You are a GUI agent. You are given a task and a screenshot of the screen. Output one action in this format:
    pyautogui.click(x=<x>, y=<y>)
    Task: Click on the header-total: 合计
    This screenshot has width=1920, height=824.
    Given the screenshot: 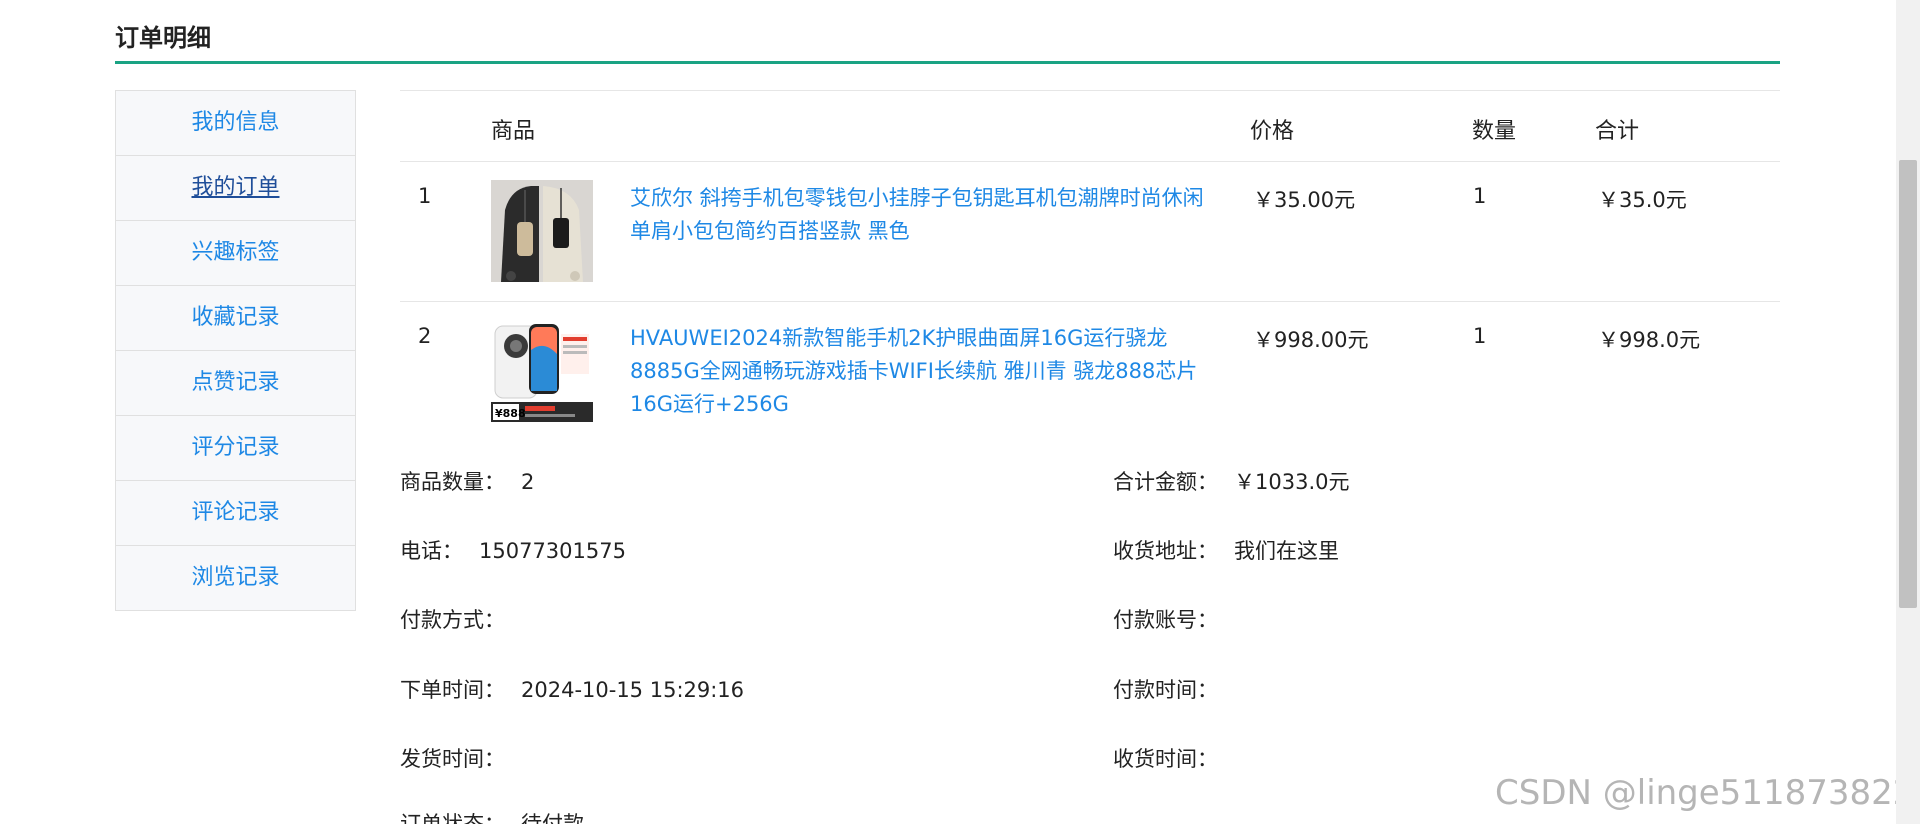 What is the action you would take?
    pyautogui.click(x=1617, y=131)
    